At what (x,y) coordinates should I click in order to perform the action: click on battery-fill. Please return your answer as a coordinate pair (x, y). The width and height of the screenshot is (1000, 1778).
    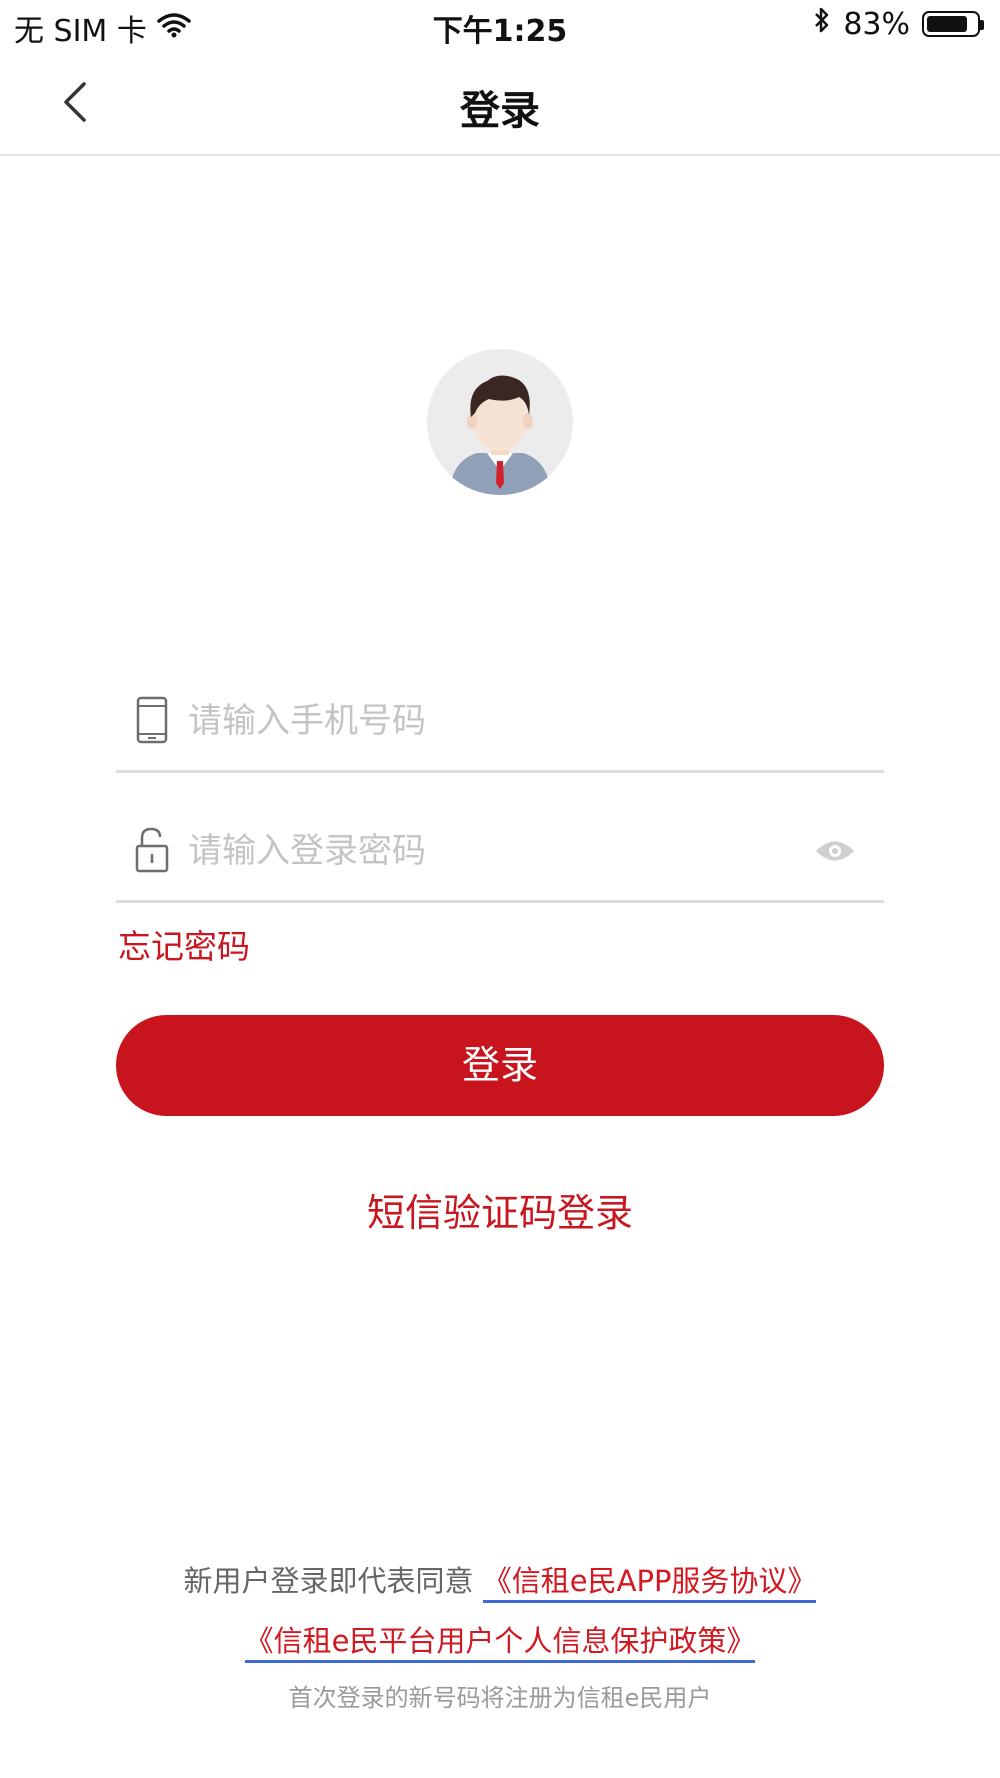
    Looking at the image, I should click on (947, 24).